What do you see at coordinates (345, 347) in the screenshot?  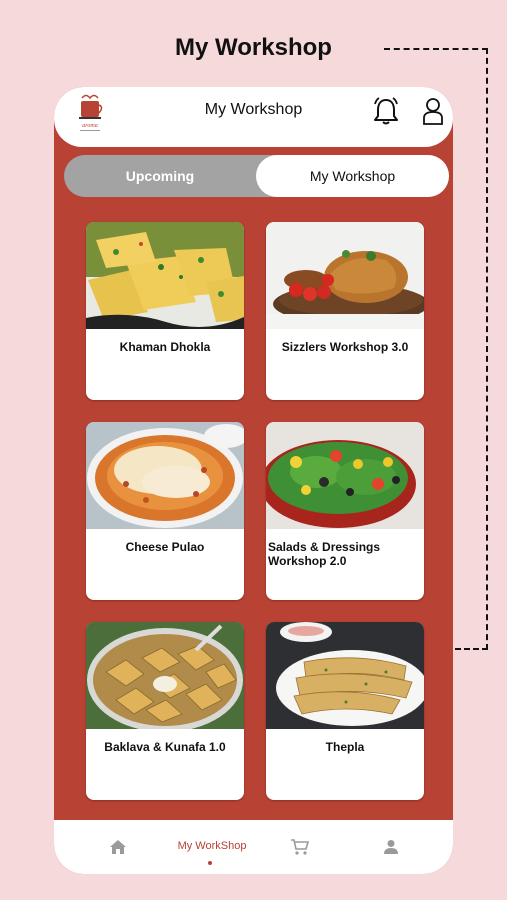 I see `workshop-title: Sizzlers Workshop 3.0` at bounding box center [345, 347].